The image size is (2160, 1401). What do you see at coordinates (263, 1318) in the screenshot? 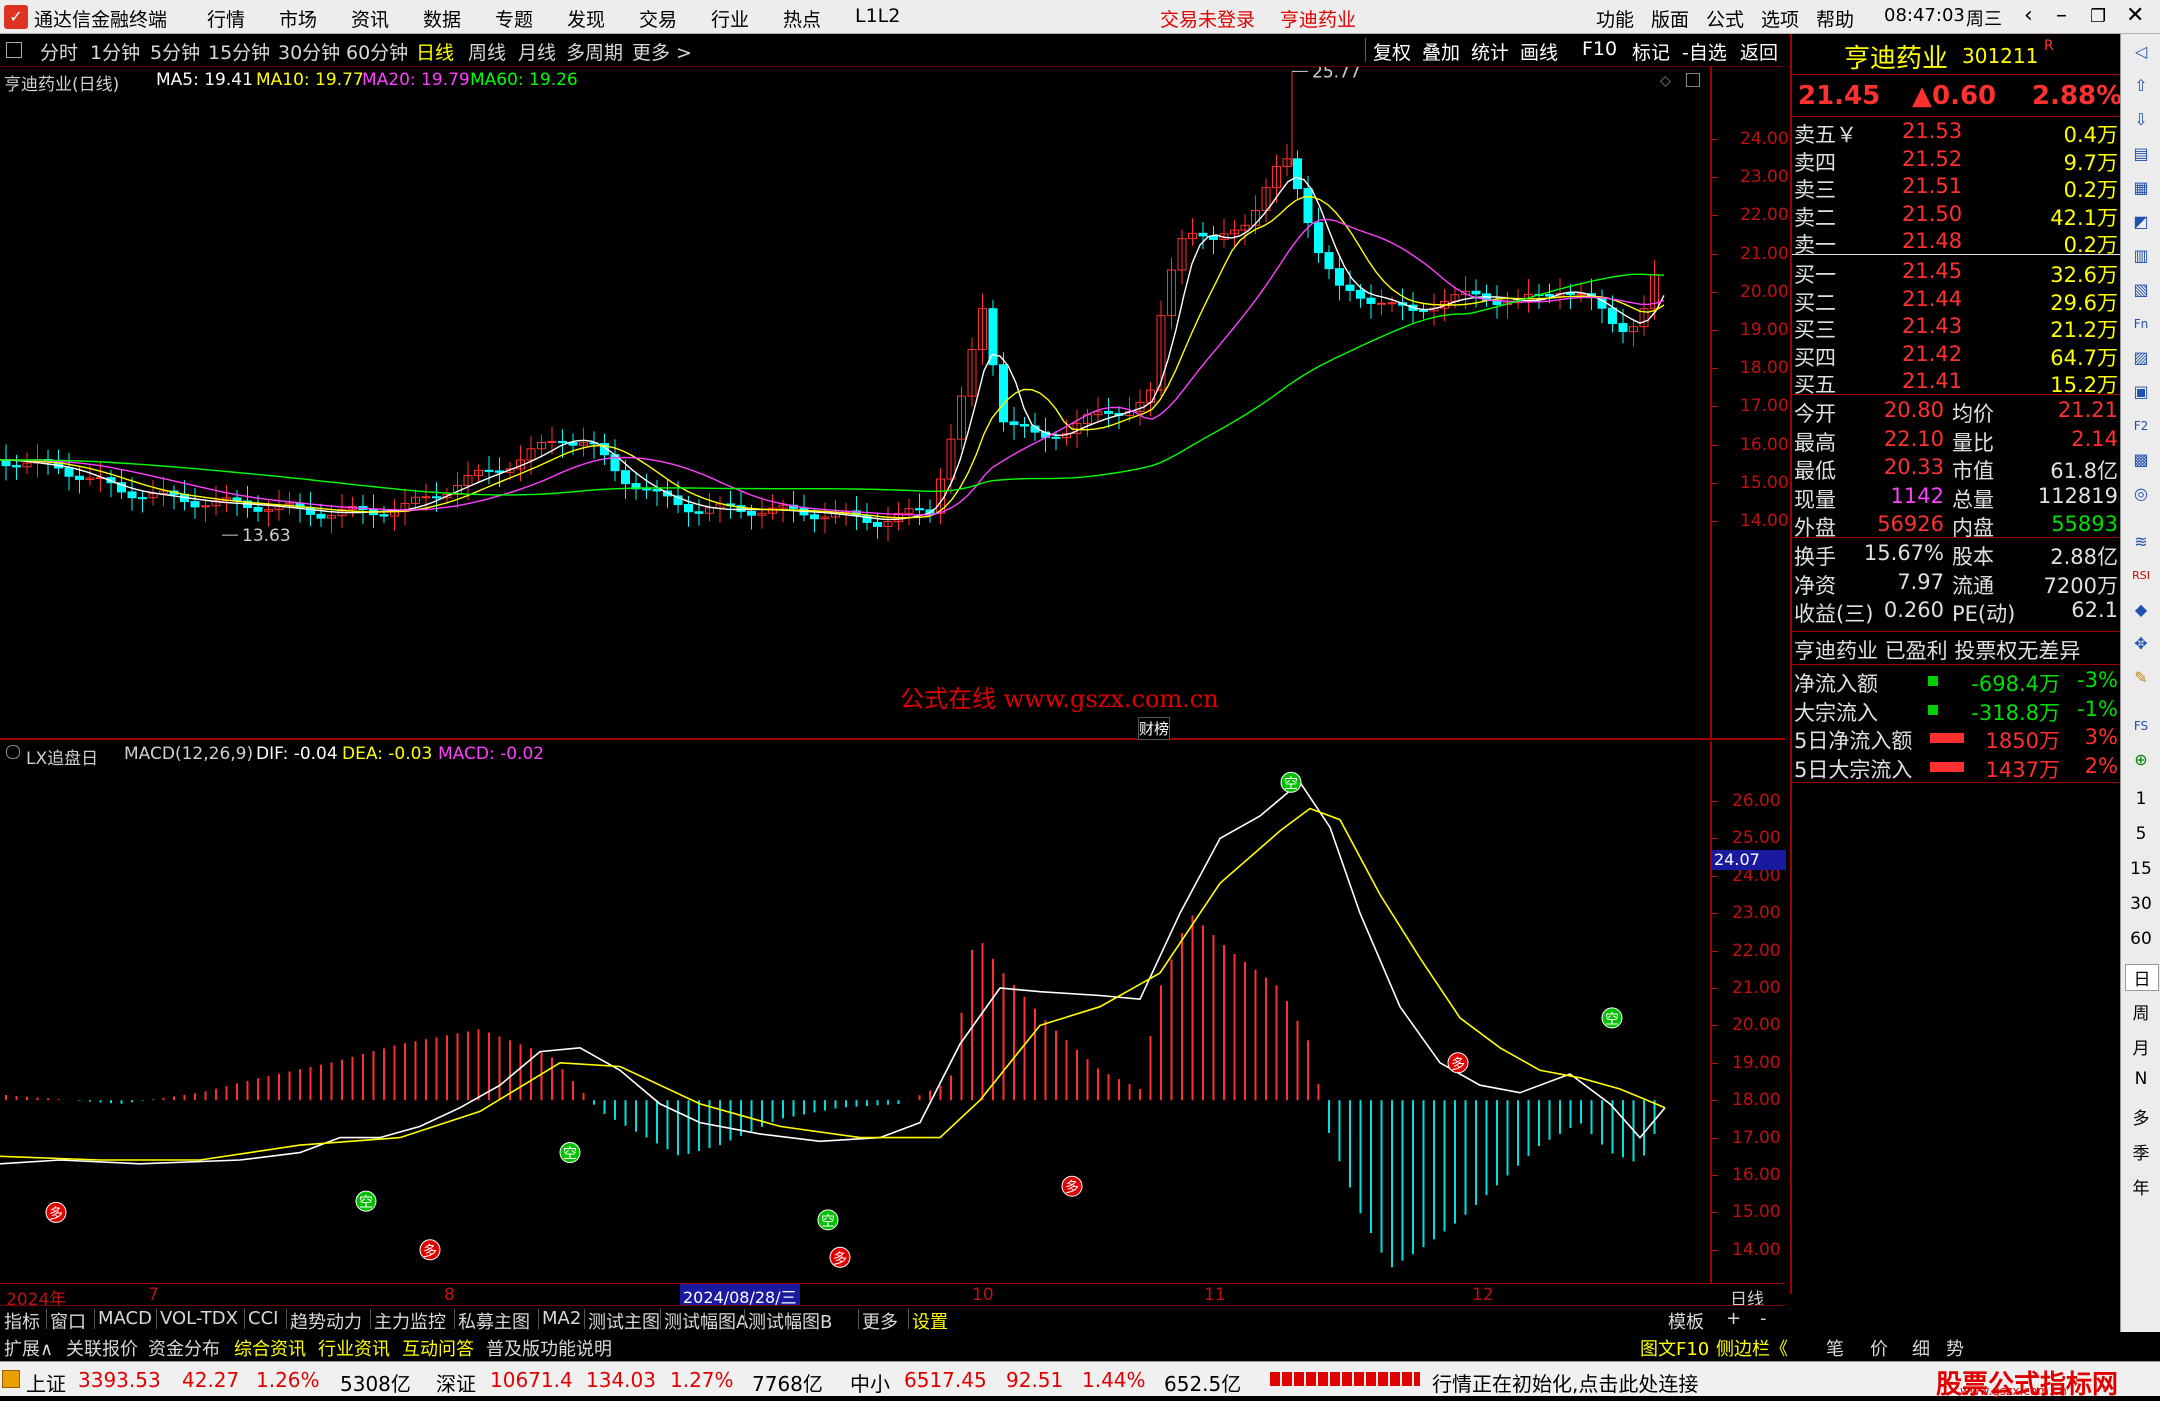
I see `indicator-tab: CCI` at bounding box center [263, 1318].